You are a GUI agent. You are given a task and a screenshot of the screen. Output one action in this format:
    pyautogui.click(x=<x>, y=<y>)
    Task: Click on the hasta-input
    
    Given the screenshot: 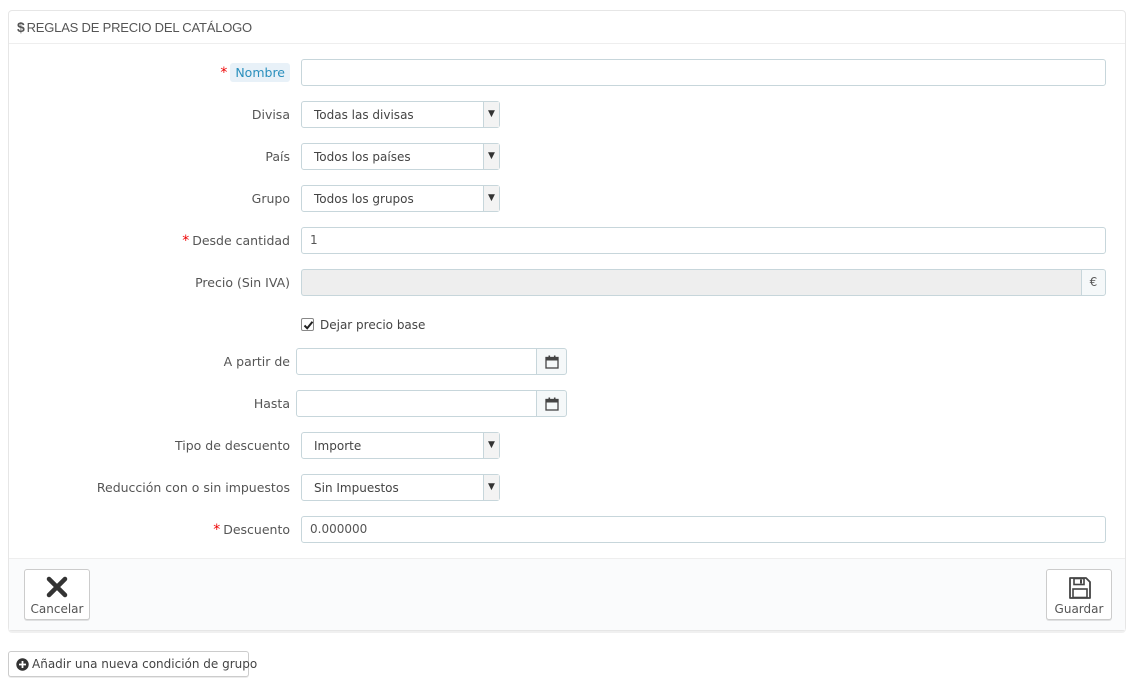 What is the action you would take?
    pyautogui.click(x=416, y=403)
    